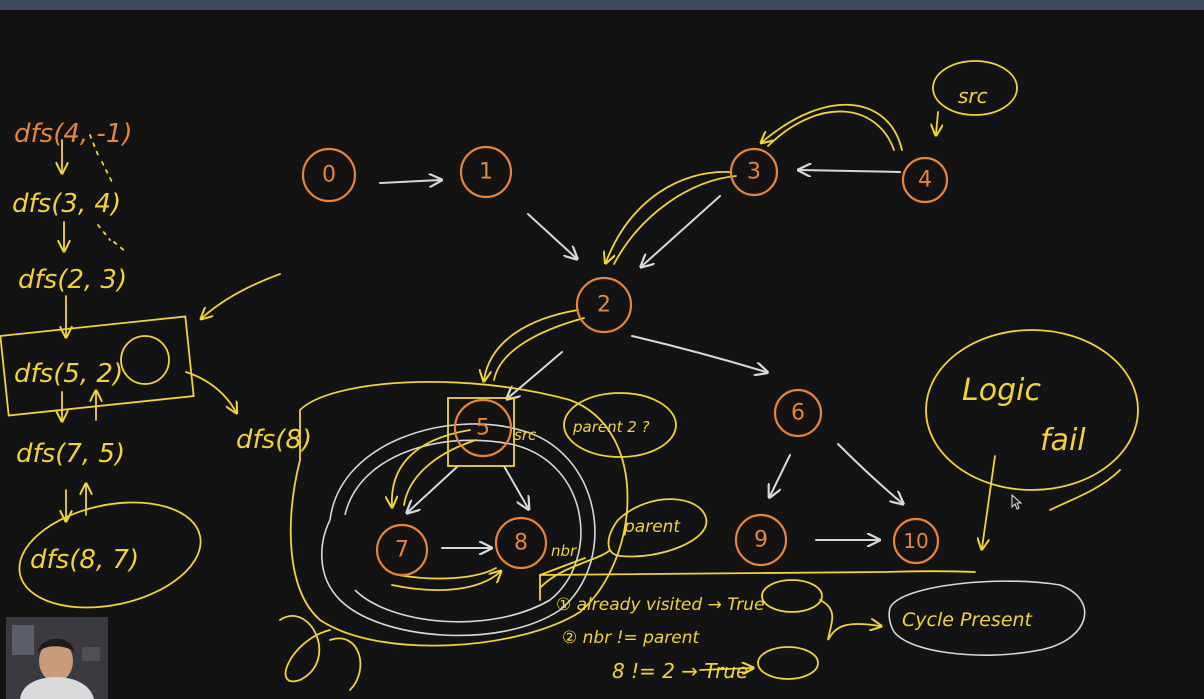 This screenshot has height=699, width=1204. I want to click on nbr-label: nbr, so click(564, 551).